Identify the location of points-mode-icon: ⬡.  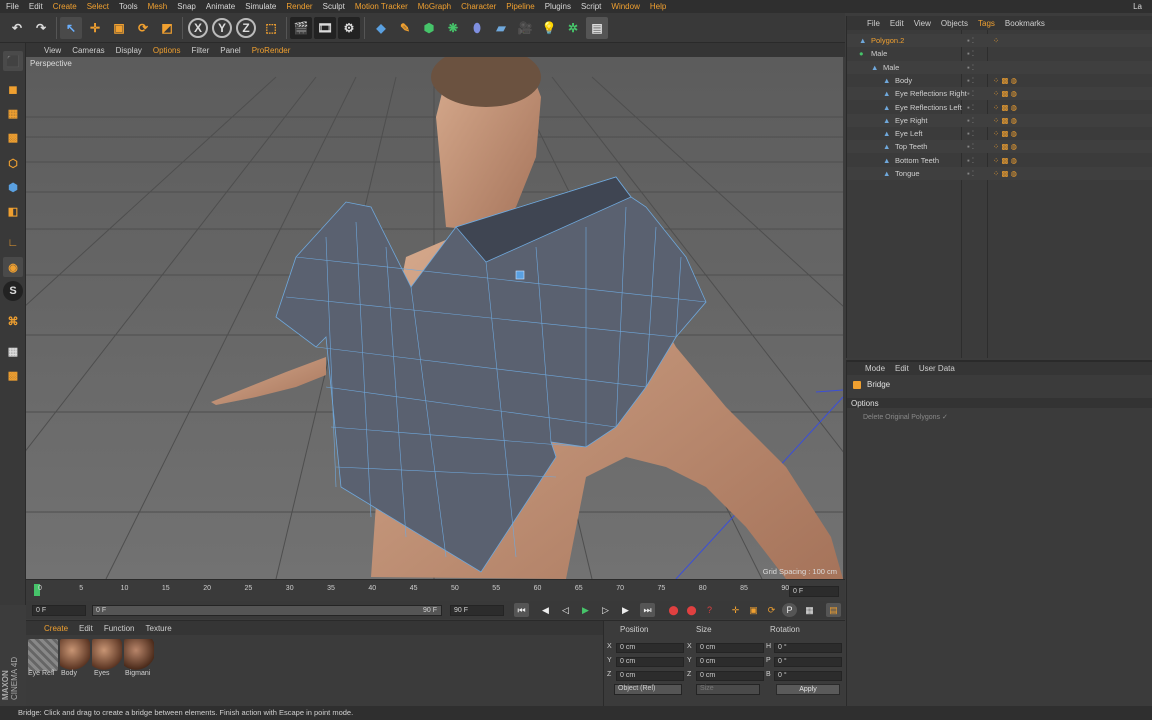
(13, 163).